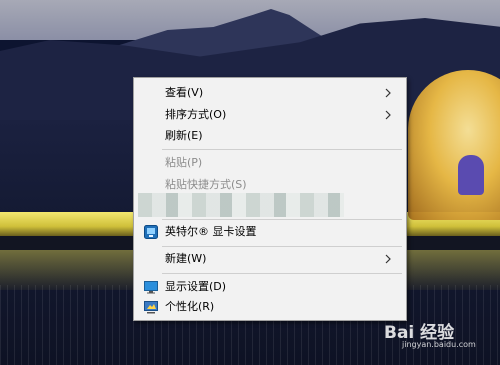  What do you see at coordinates (151, 287) in the screenshot?
I see `display-settings-icon` at bounding box center [151, 287].